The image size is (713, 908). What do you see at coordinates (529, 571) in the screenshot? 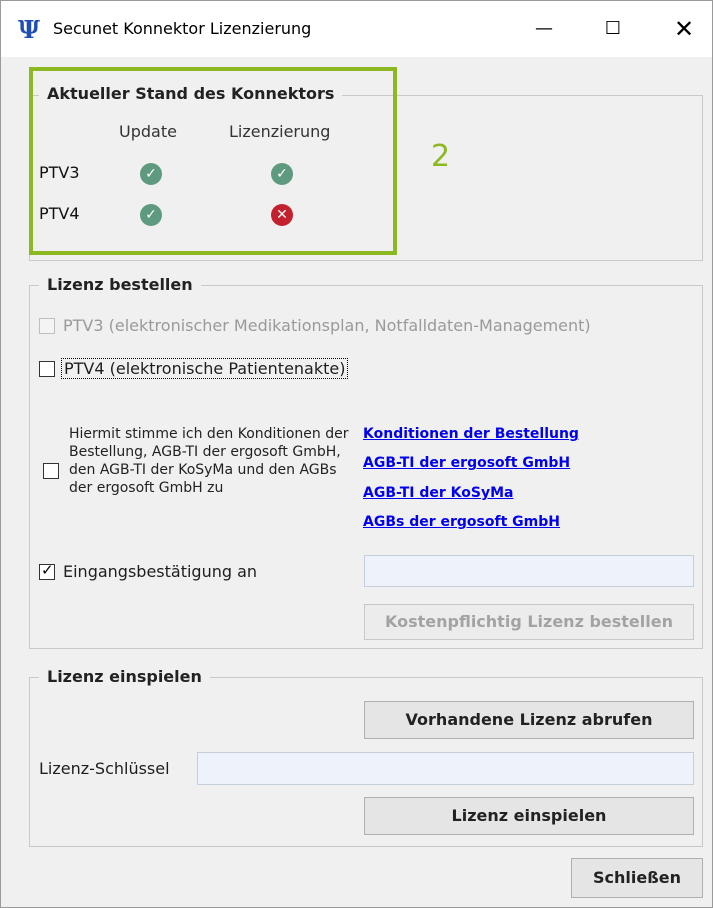
I see `confirmation-email-input` at bounding box center [529, 571].